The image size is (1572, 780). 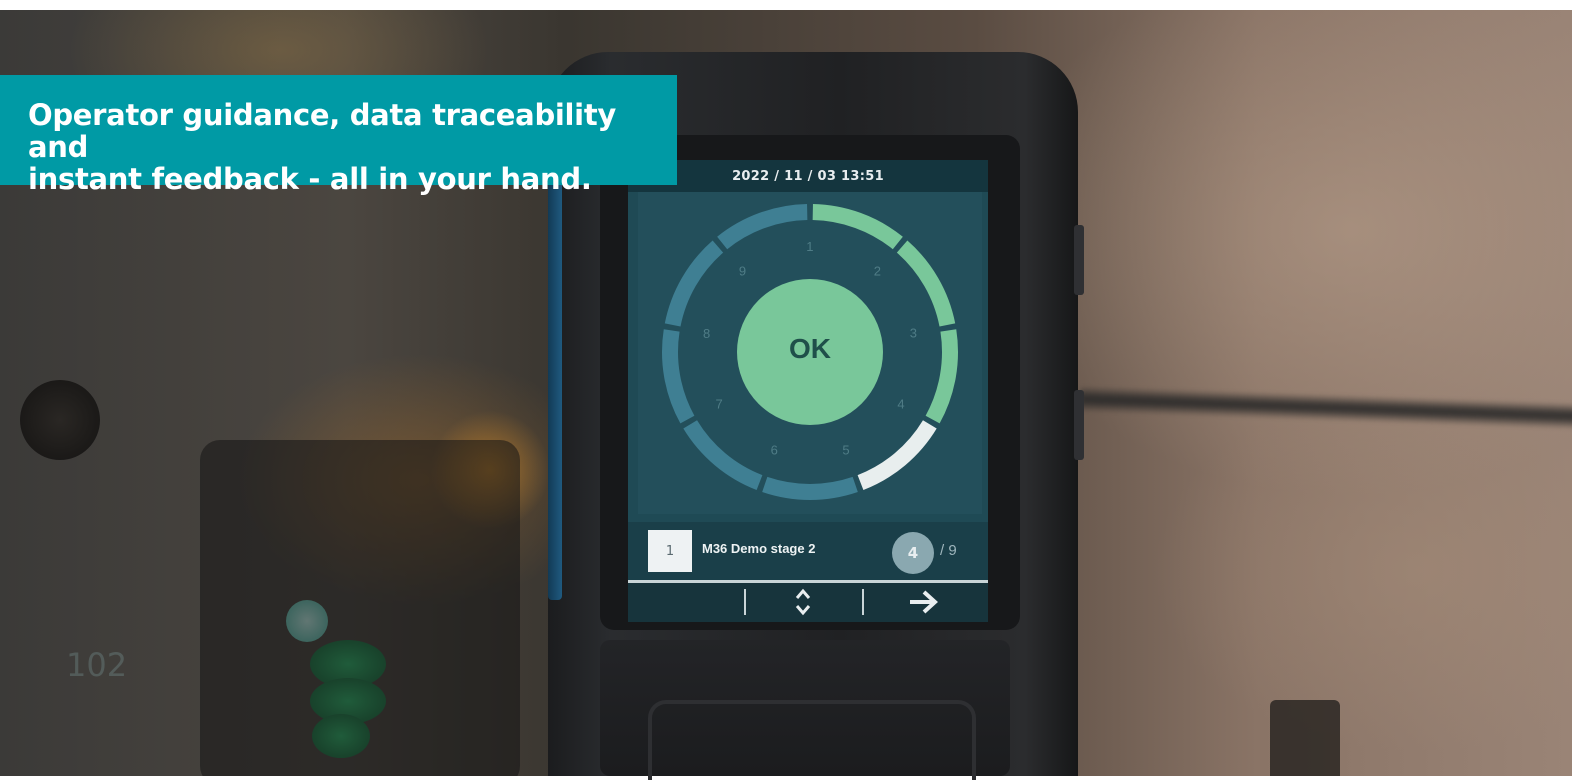 What do you see at coordinates (310, 179) in the screenshot?
I see `banner-line-2: instant feedback - all in your hand.` at bounding box center [310, 179].